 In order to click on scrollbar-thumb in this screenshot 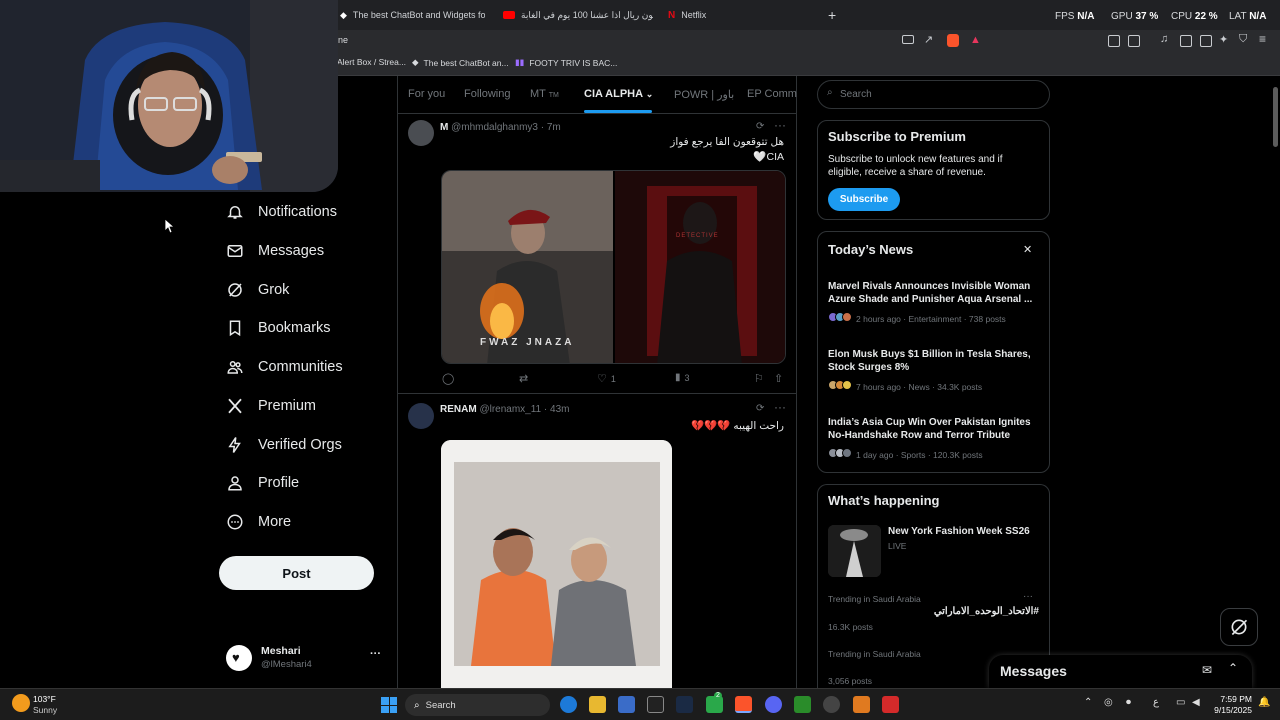, I will do `click(1275, 117)`.